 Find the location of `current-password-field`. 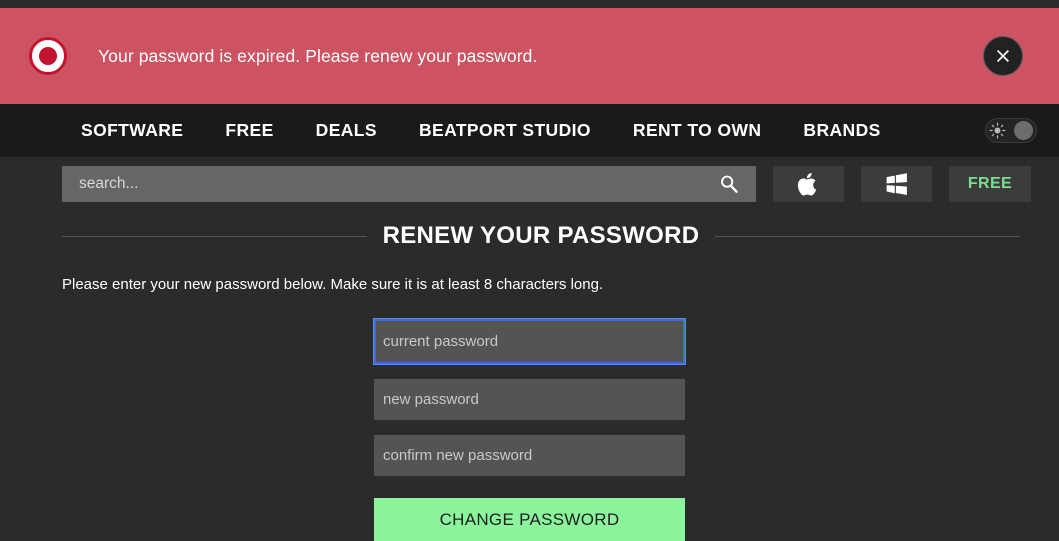

current-password-field is located at coordinates (529, 341).